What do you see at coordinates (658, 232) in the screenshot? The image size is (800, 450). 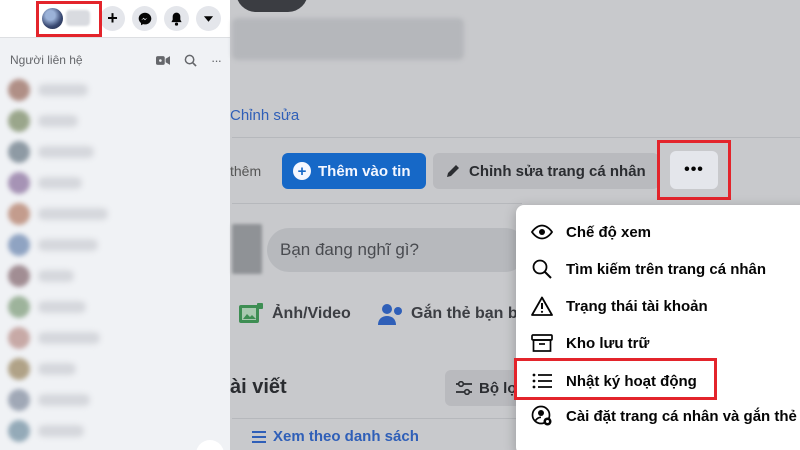 I see `menu-item-view-as: Chế độ xem` at bounding box center [658, 232].